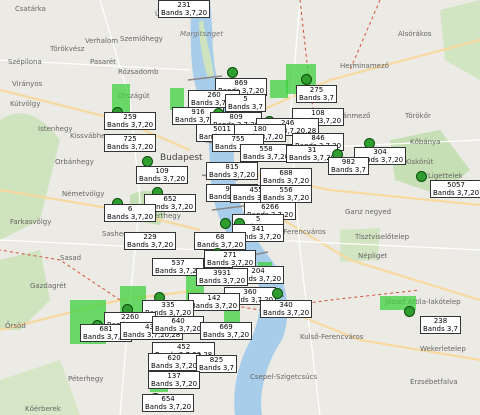 Image resolution: width=480 pixels, height=415 pixels. Describe the element at coordinates (162, 171) in the screenshot. I see `cell-site-id: 109` at that location.